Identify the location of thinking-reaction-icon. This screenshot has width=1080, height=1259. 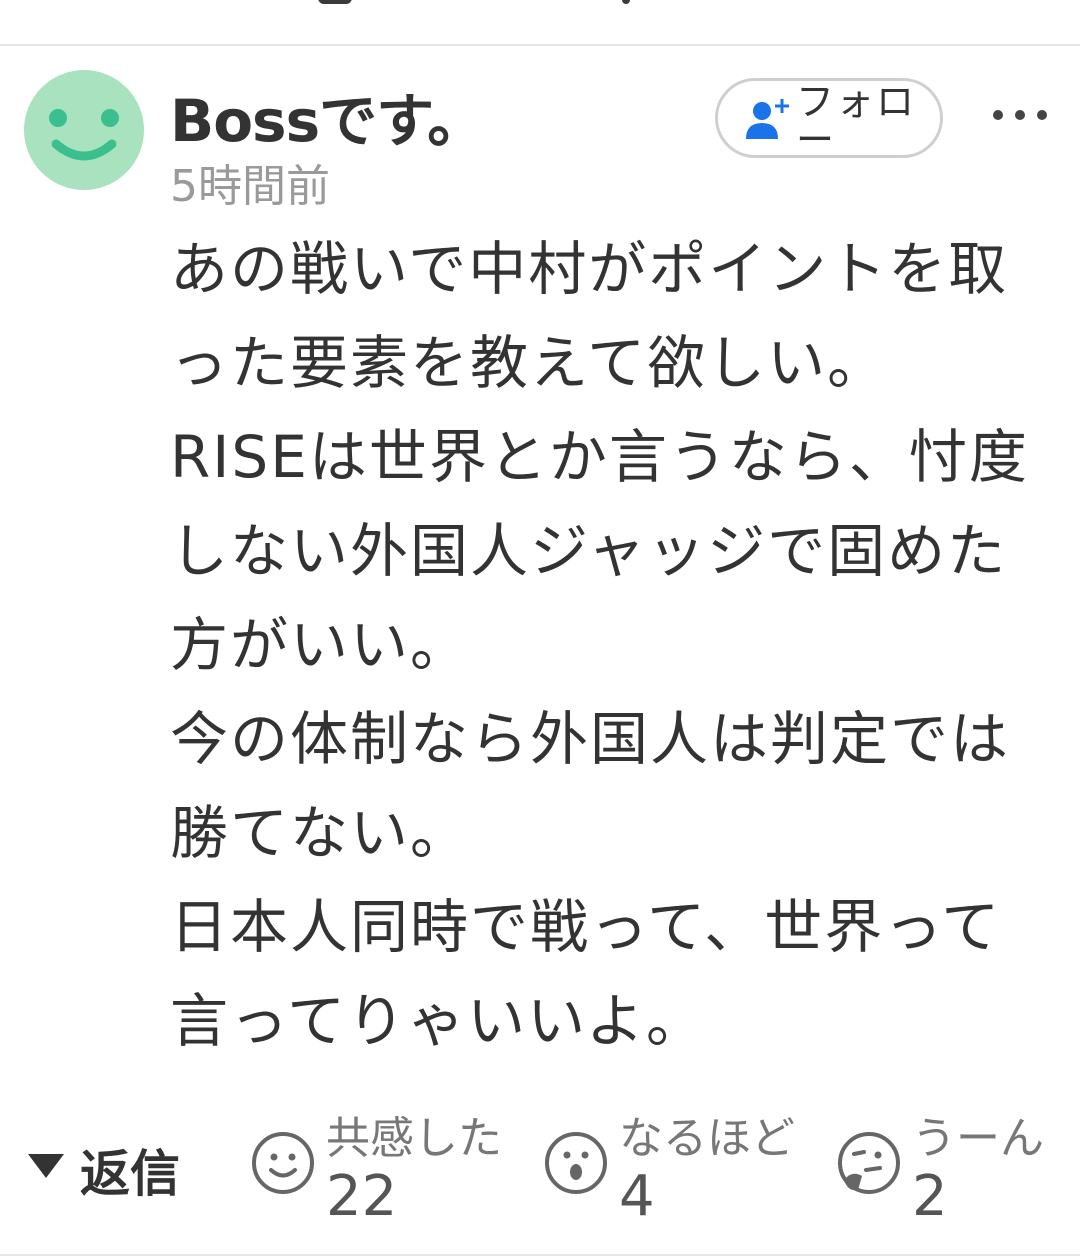
(869, 1165).